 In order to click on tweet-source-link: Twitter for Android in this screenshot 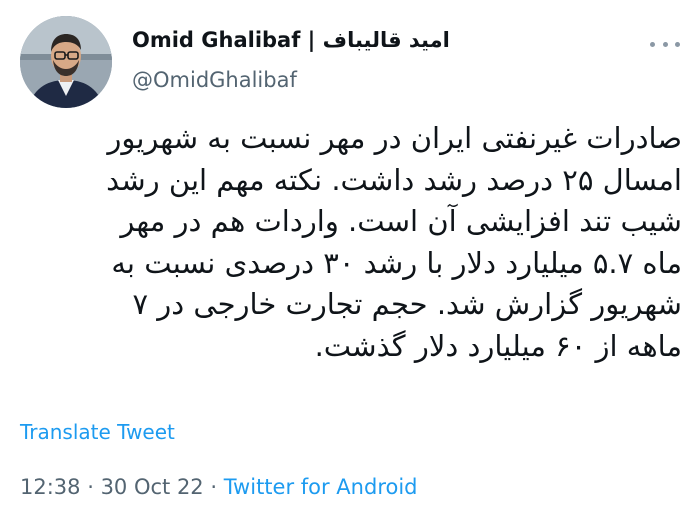, I will do `click(321, 487)`.